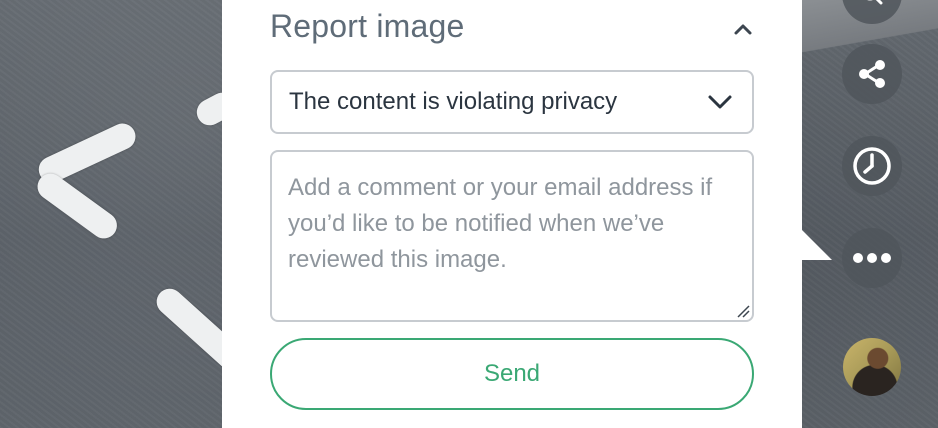  Describe the element at coordinates (367, 26) in the screenshot. I see `panel-title: Report image` at that location.